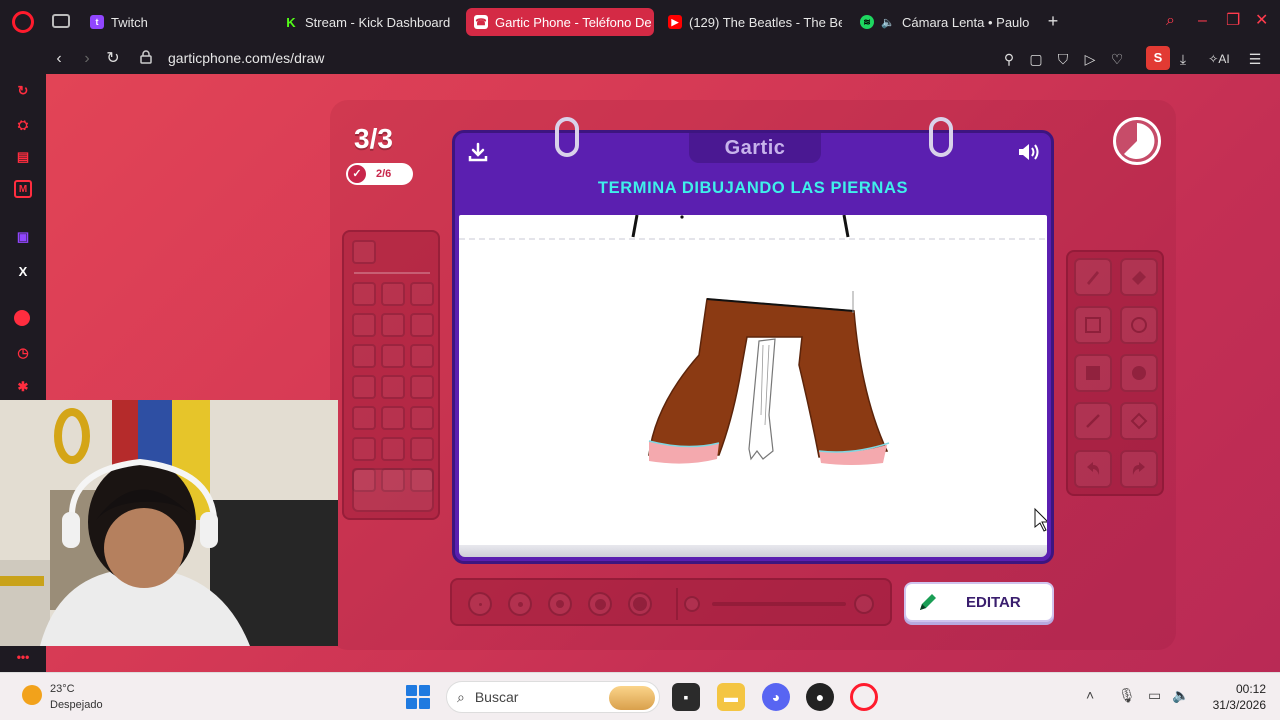 The width and height of the screenshot is (1280, 720). Describe the element at coordinates (23, 271) in the screenshot. I see `x-twitter-icon: X` at that location.